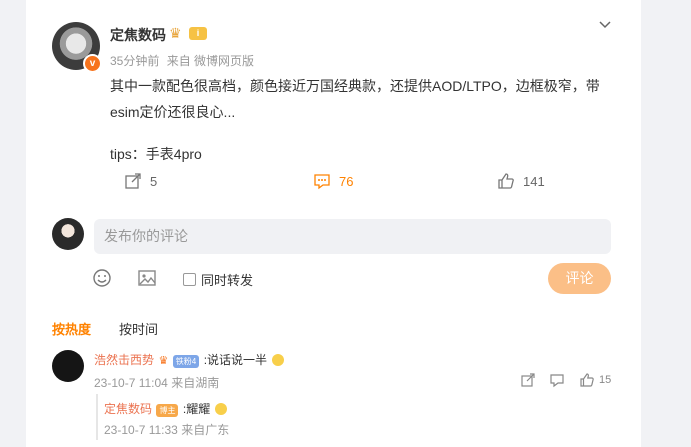  Describe the element at coordinates (210, 61) in the screenshot. I see `post-source: 来自 微博网页版` at that location.